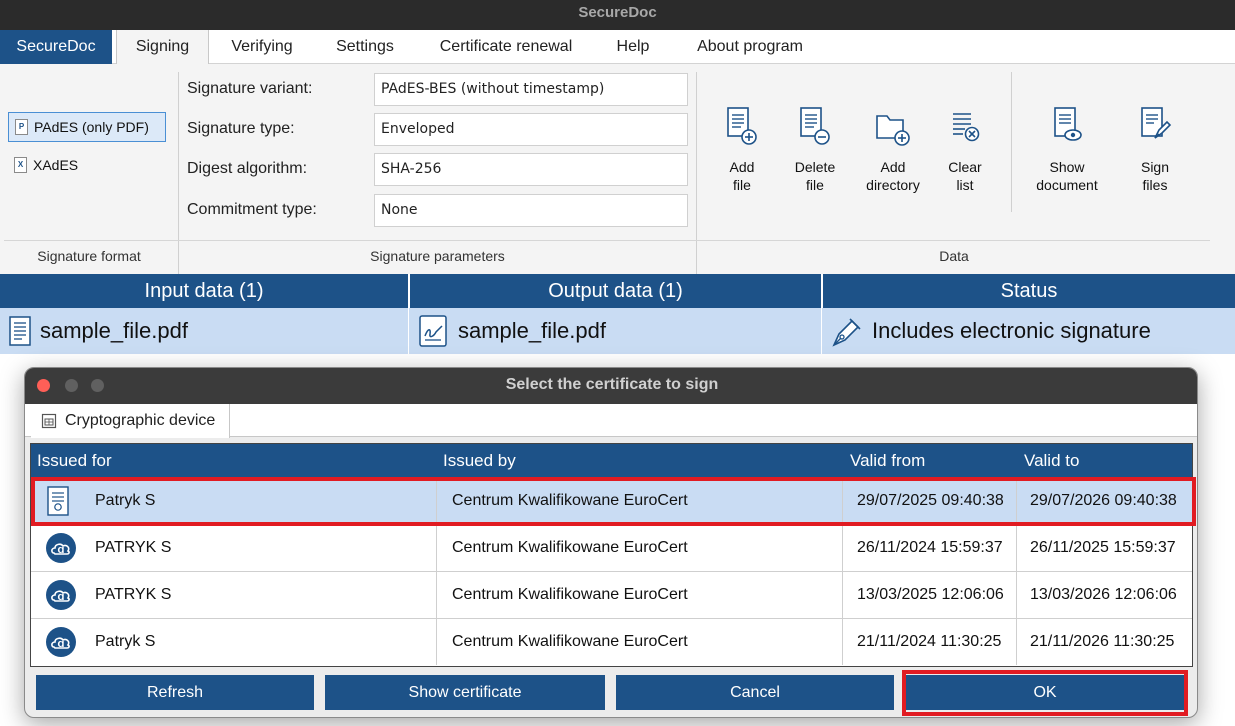 The image size is (1235, 726). What do you see at coordinates (91, 127) in the screenshot?
I see `pades-format-label: PAdES (only PDF)` at bounding box center [91, 127].